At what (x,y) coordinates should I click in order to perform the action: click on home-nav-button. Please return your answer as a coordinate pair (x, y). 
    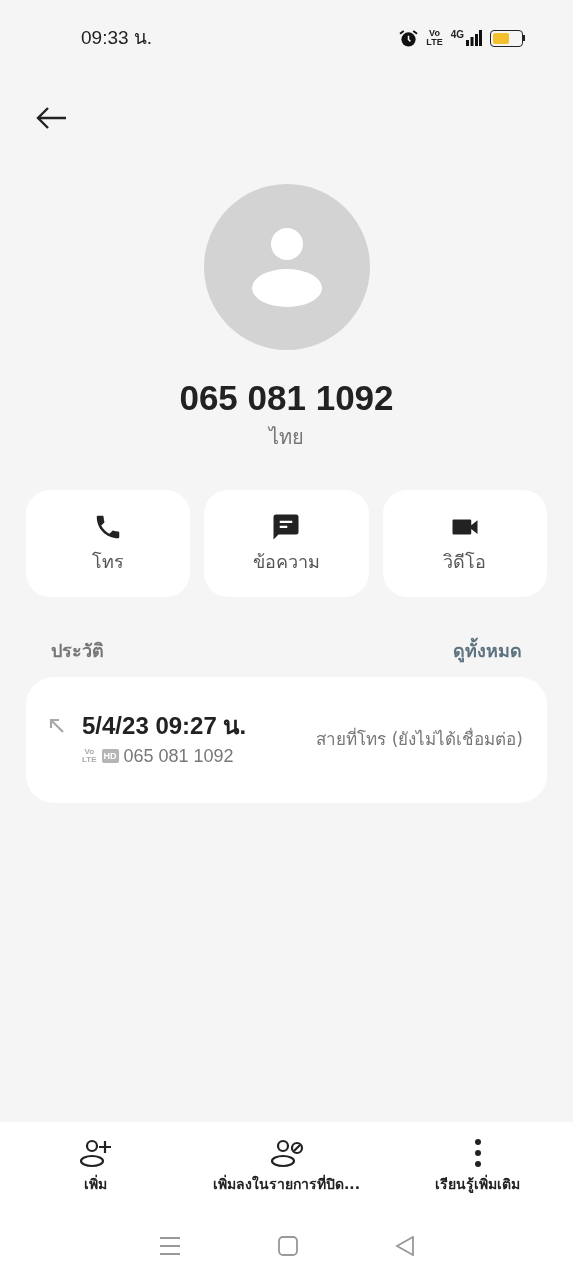
    Looking at the image, I should click on (287, 1246).